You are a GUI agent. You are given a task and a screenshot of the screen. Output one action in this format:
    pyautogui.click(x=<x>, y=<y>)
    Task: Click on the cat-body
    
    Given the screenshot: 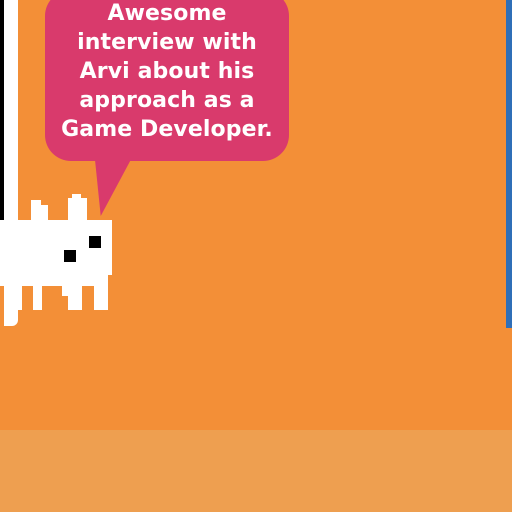 What is the action you would take?
    pyautogui.click(x=54, y=280)
    